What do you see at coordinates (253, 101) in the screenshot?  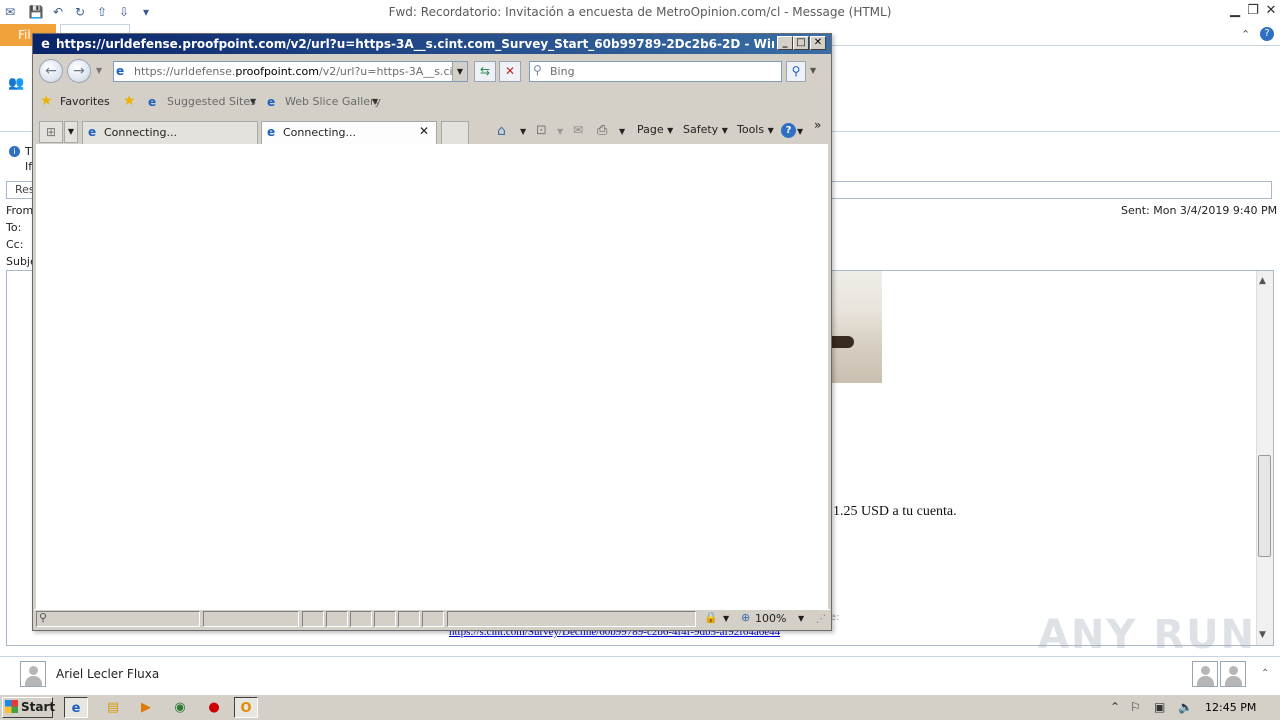 I see `suggested-sites-dropdown-icon: ▼` at bounding box center [253, 101].